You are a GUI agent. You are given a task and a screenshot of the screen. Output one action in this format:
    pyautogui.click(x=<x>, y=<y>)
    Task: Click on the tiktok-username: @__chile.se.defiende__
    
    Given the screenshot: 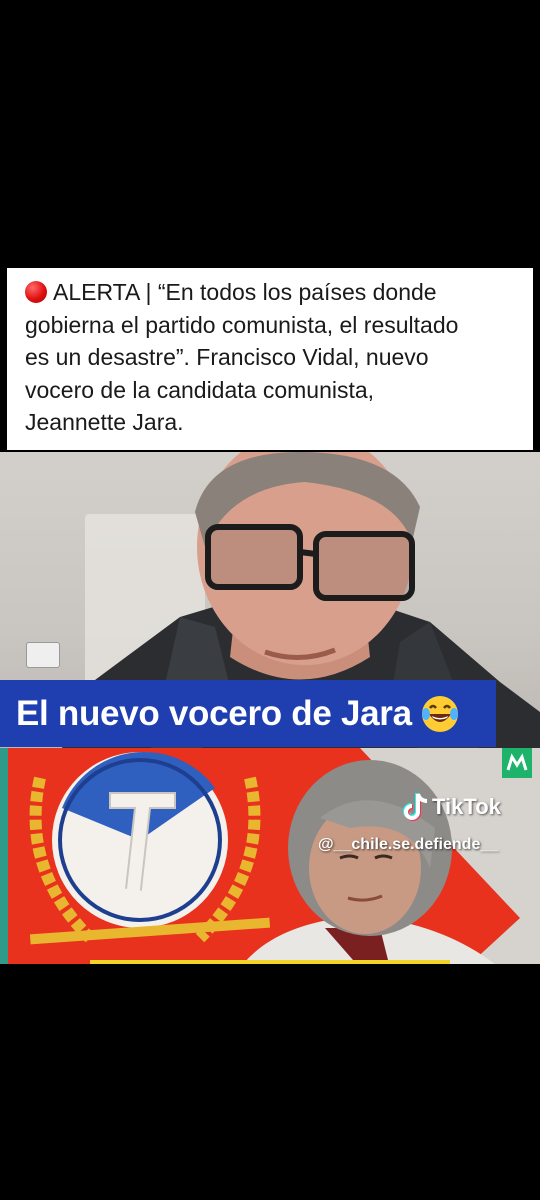 What is the action you would take?
    pyautogui.click(x=408, y=844)
    